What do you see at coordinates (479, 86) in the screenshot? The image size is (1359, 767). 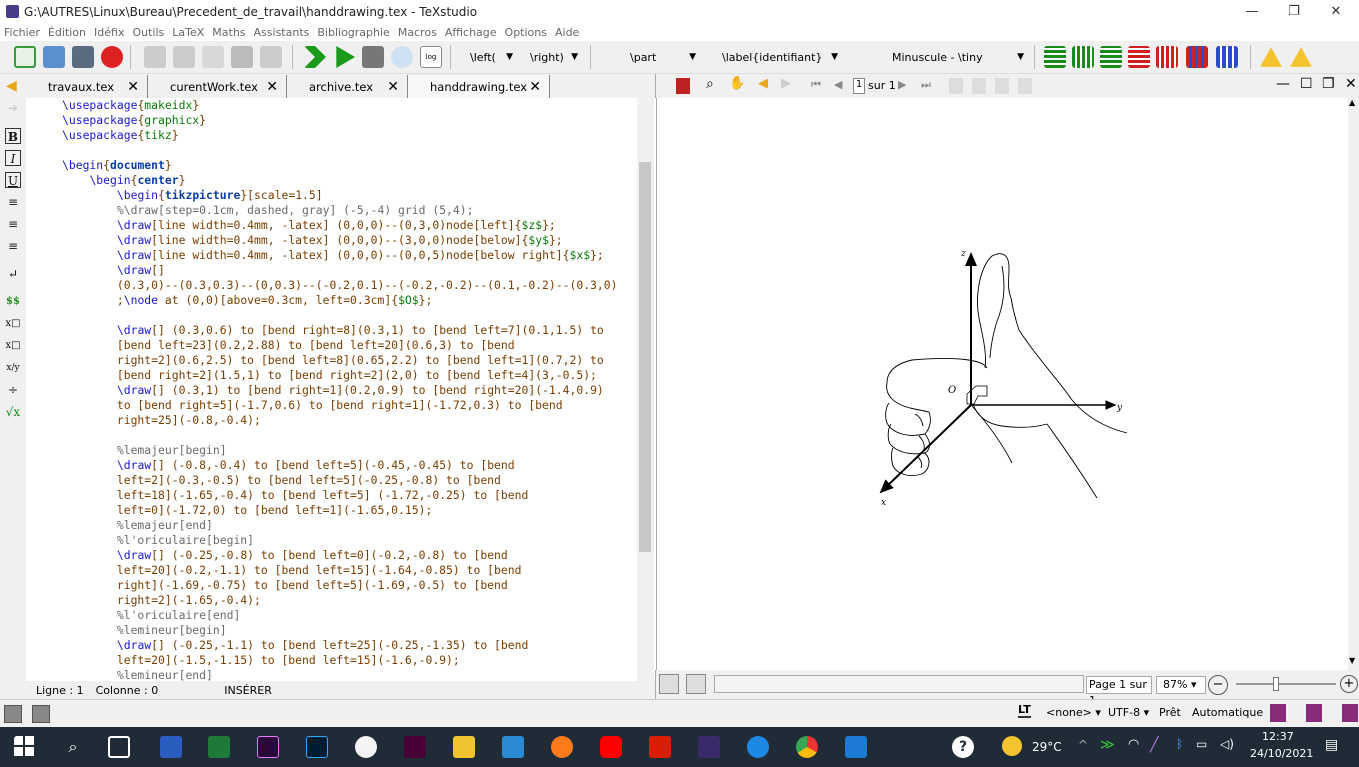 I see `tab-handdrawing: handdrawing.tex ✕` at bounding box center [479, 86].